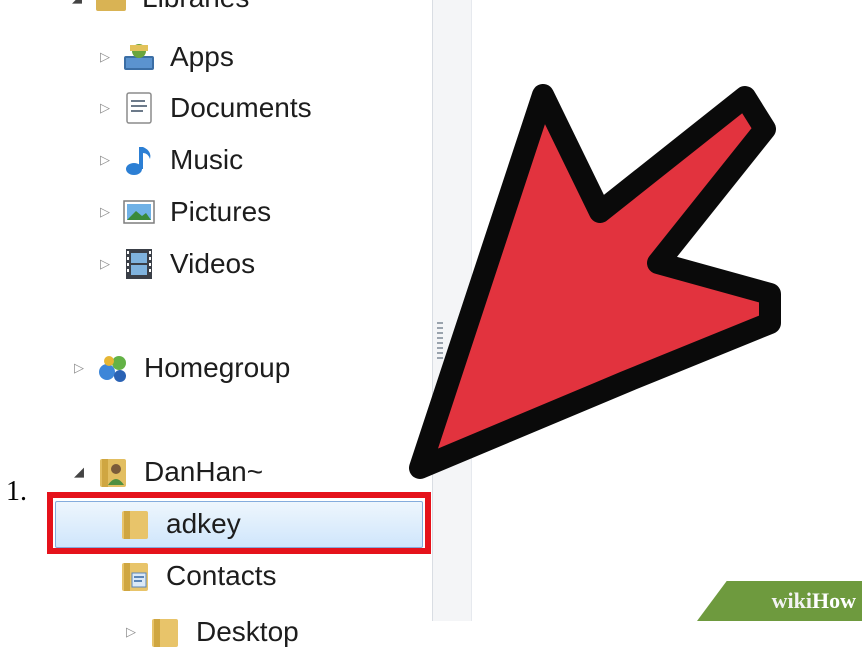 The height and width of the screenshot is (656, 862). I want to click on watermark-part1: wiki, so click(791, 600).